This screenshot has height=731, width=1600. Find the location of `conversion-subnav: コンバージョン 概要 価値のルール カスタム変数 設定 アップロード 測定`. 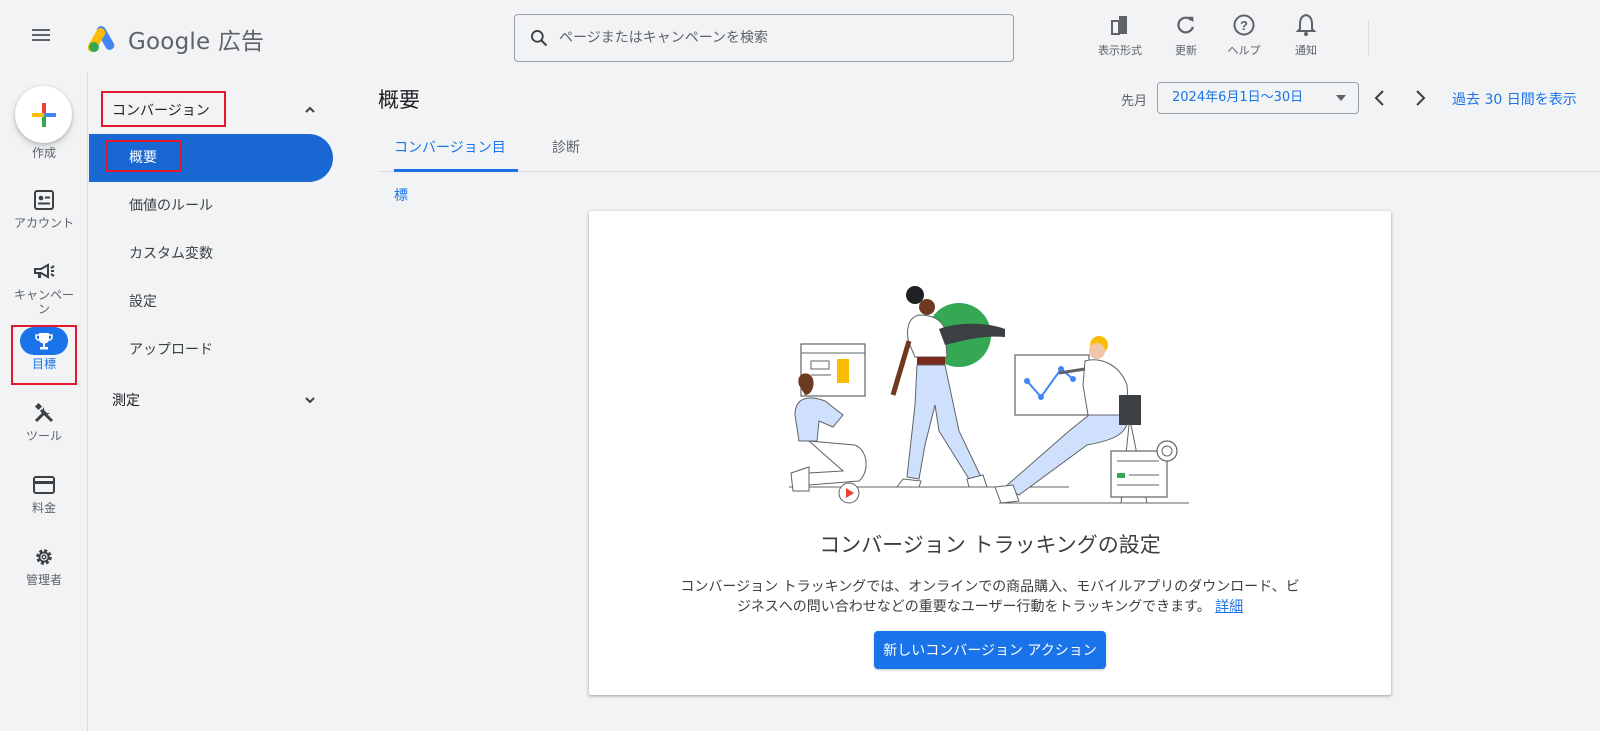

conversion-subnav: コンバージョン 概要 価値のルール カスタム変数 設定 アップロード 測定 is located at coordinates (214, 401).